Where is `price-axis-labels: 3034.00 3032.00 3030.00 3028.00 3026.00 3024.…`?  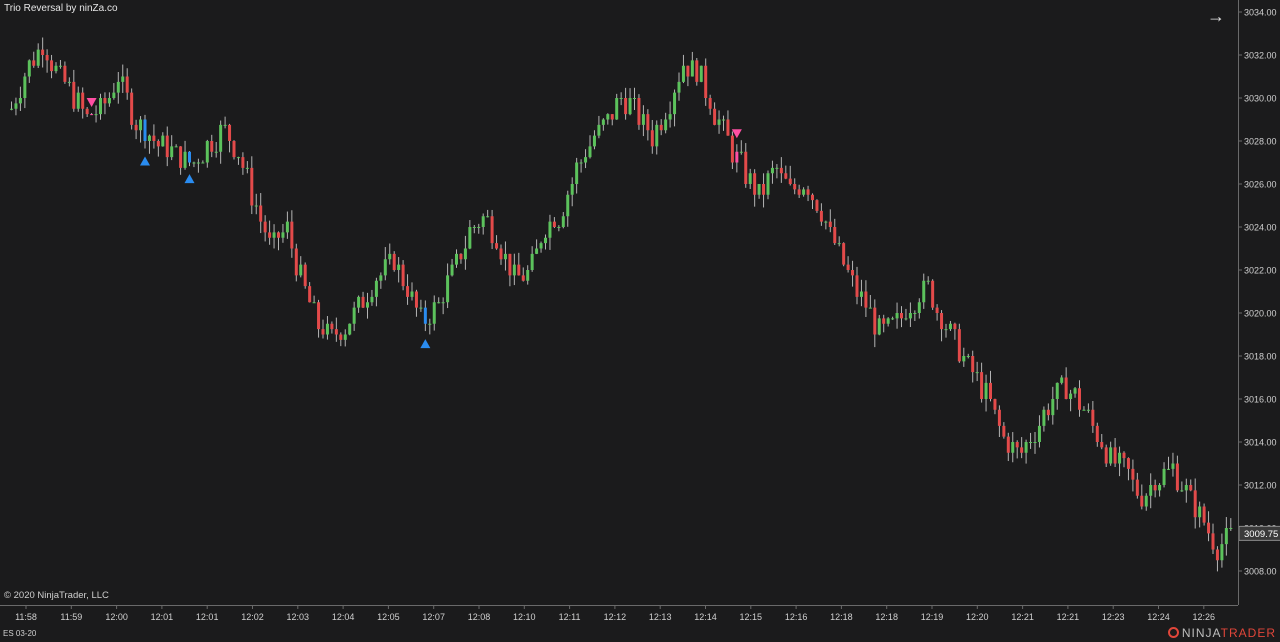
price-axis-labels: 3034.00 3032.00 3030.00 3028.00 3026.00 3024.… is located at coordinates (1259, 292).